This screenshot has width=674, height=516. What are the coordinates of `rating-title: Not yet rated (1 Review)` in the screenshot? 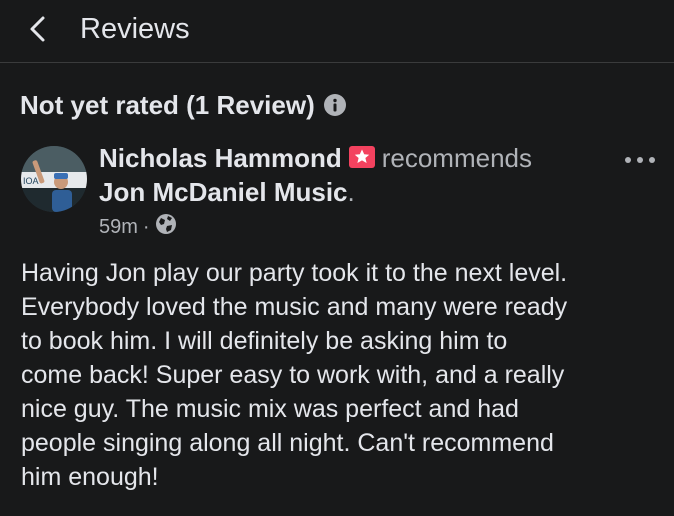 It's located at (167, 105).